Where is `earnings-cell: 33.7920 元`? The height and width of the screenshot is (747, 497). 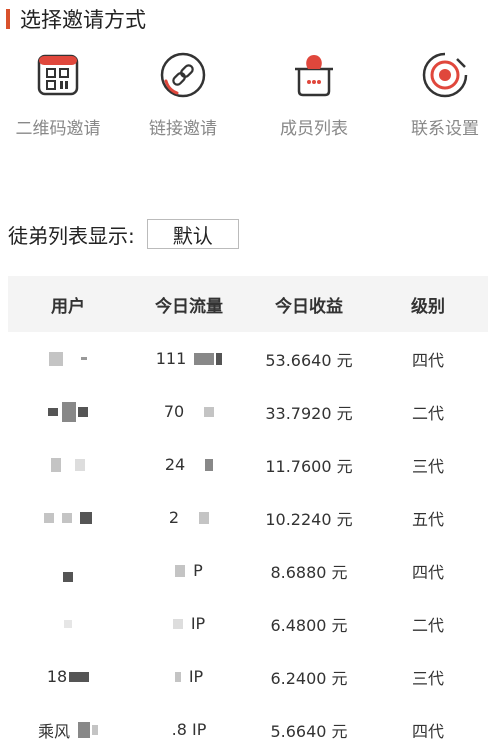
earnings-cell: 33.7920 元 is located at coordinates (309, 413).